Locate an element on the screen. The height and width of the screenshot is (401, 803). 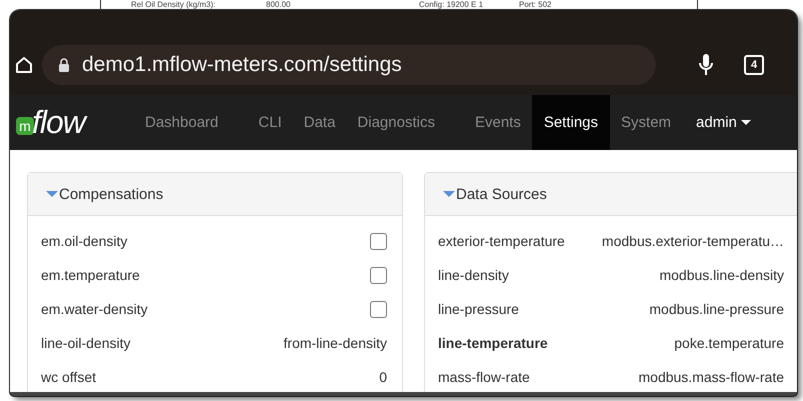
address-bar: demo1.mflow-meters.com/settings is located at coordinates (349, 64).